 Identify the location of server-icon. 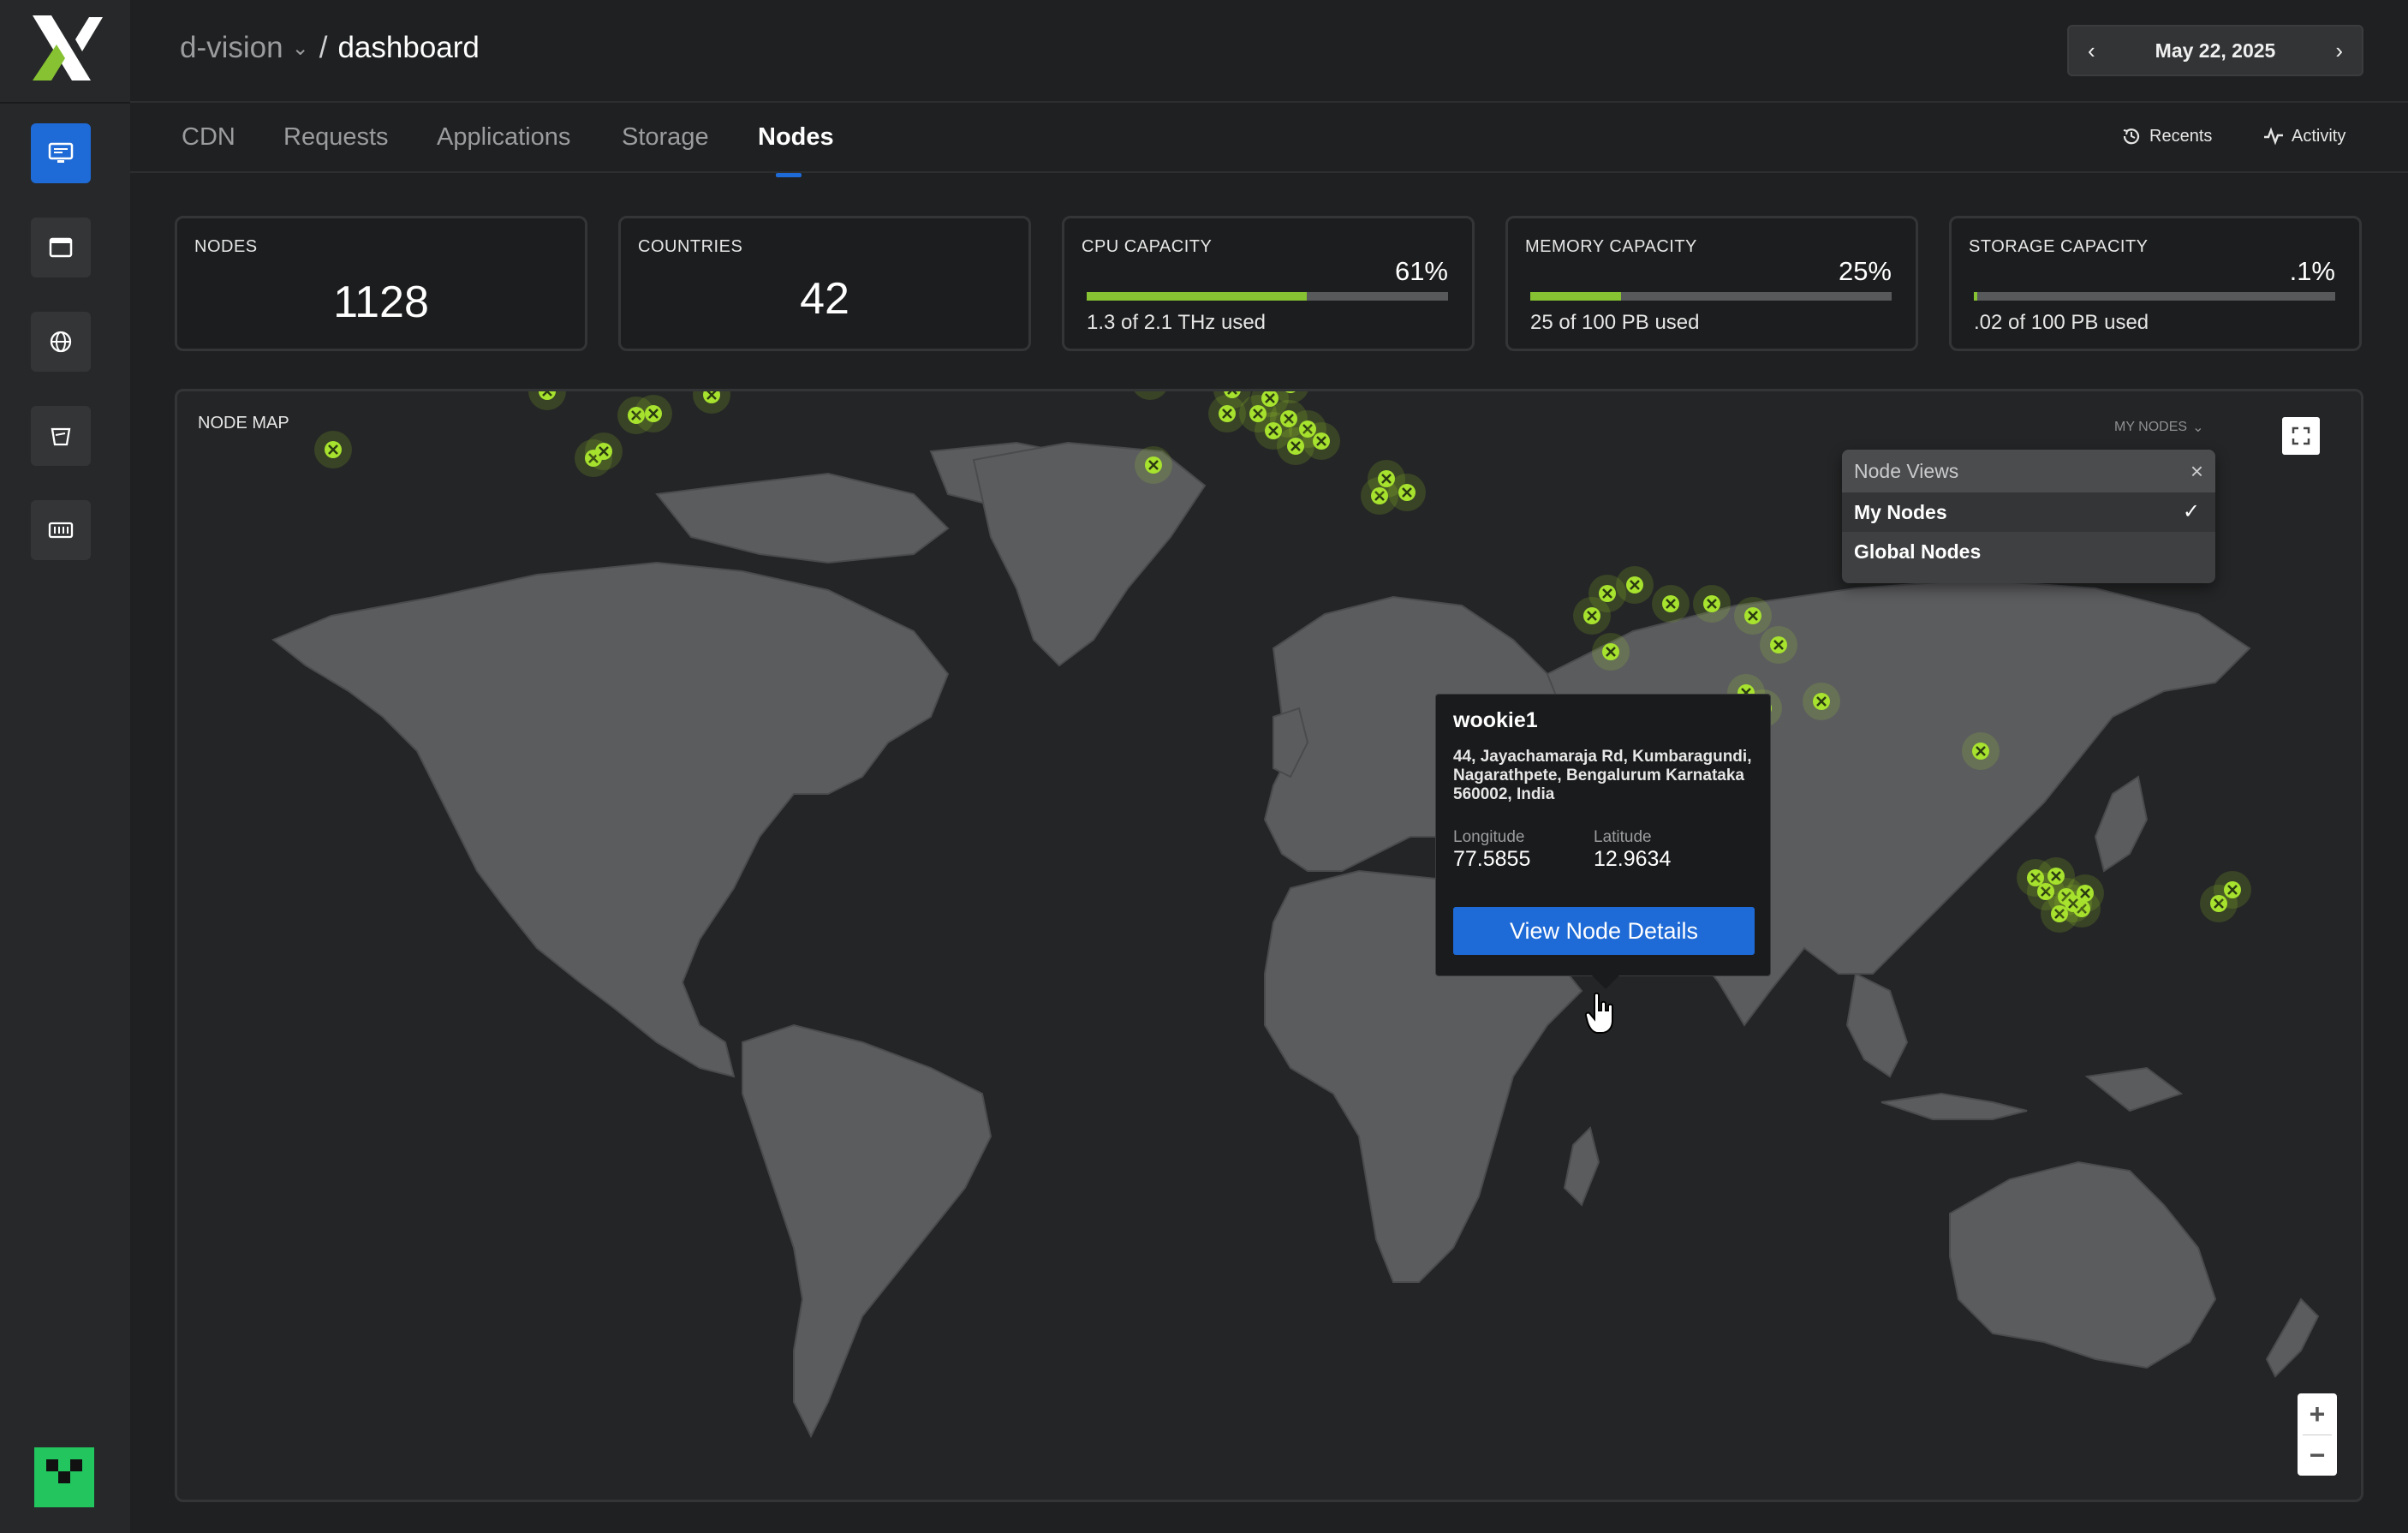
(61, 530).